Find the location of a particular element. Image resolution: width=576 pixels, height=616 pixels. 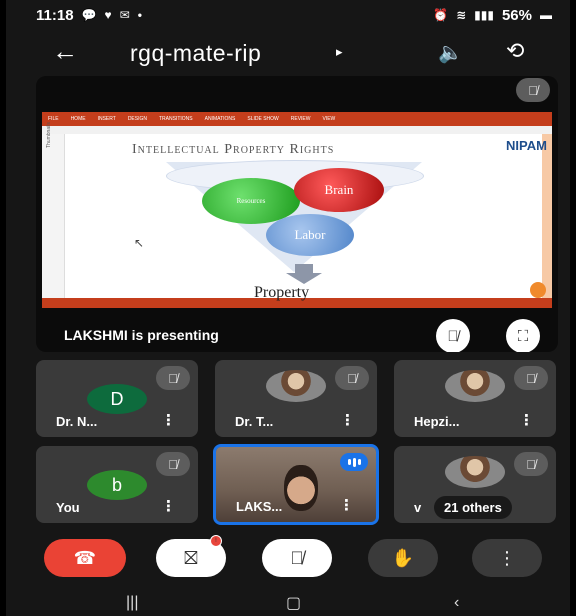

call-controls: ☎ ⛝ ! 🎙̸ ✋ ⋮ is located at coordinates (288, 560).